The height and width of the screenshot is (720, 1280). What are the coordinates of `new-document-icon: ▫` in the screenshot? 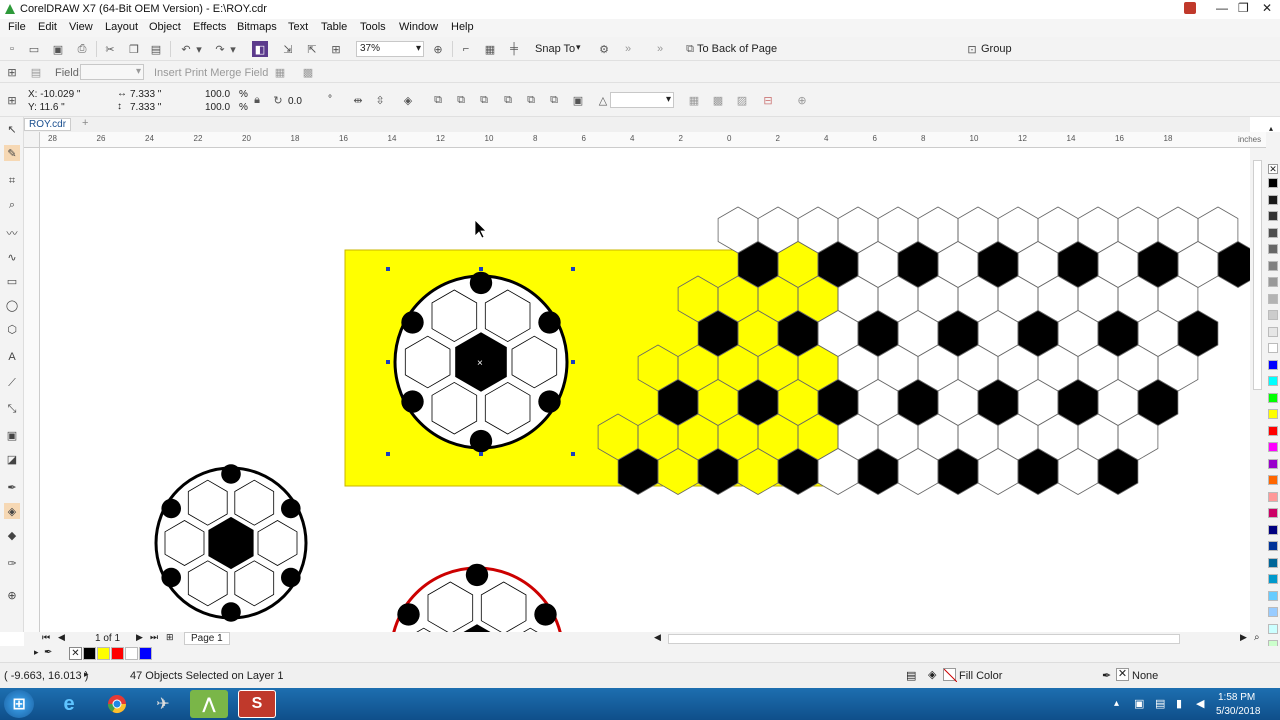 It's located at (12, 49).